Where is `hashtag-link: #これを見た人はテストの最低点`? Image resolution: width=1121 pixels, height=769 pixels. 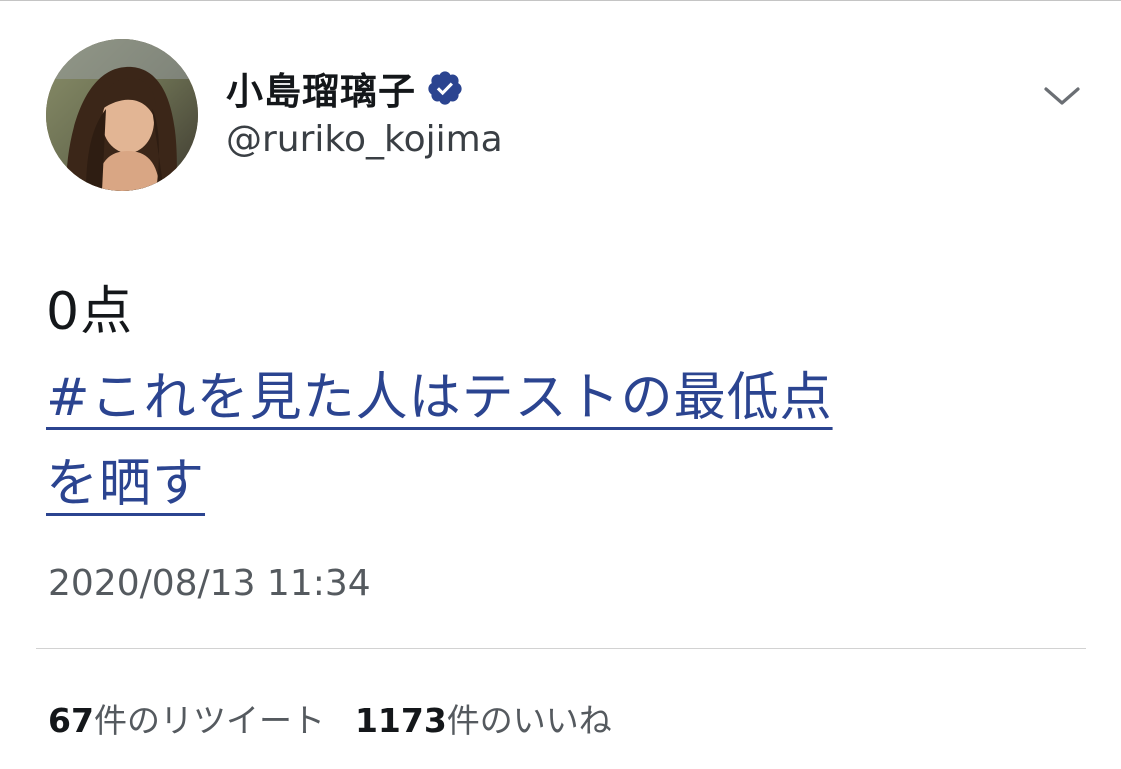 hashtag-link: #これを見た人はテストの最低点 is located at coordinates (439, 398).